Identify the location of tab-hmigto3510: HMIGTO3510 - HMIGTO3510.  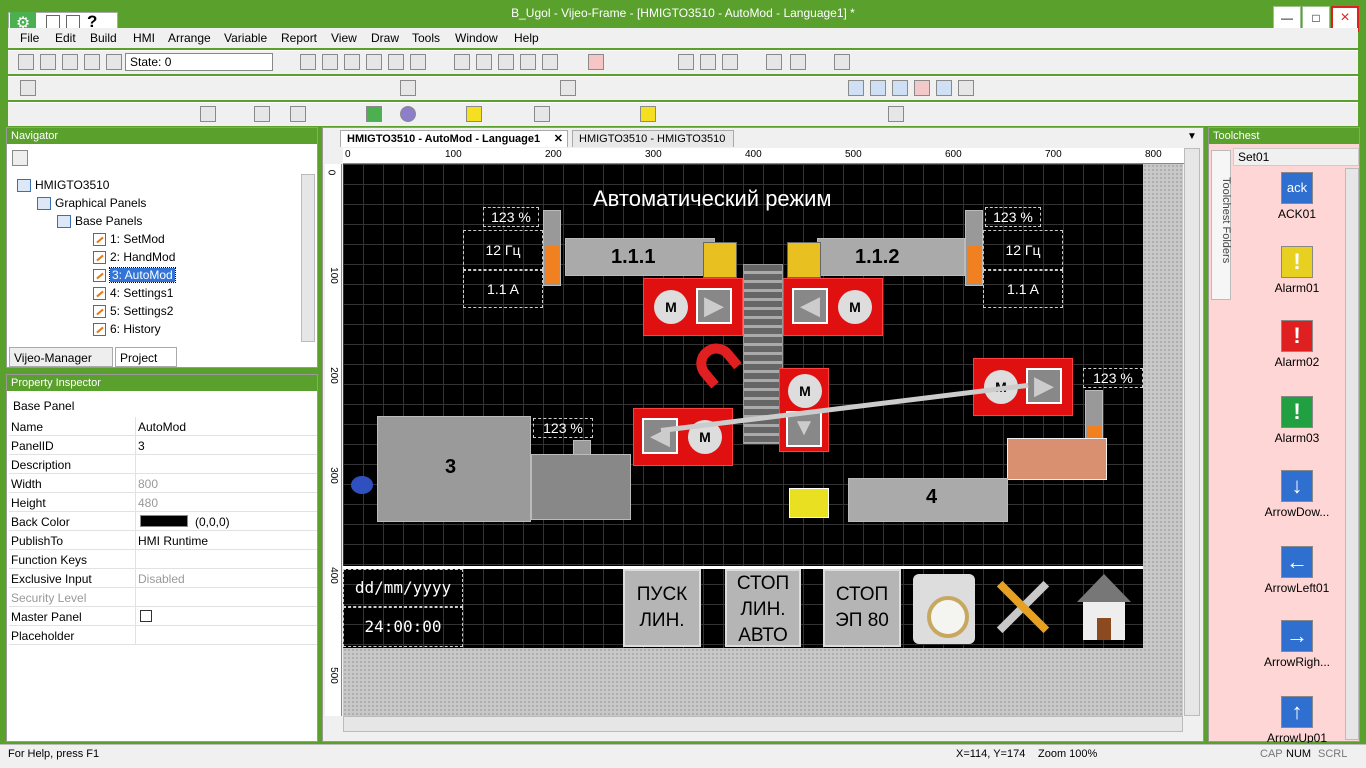
(653, 138).